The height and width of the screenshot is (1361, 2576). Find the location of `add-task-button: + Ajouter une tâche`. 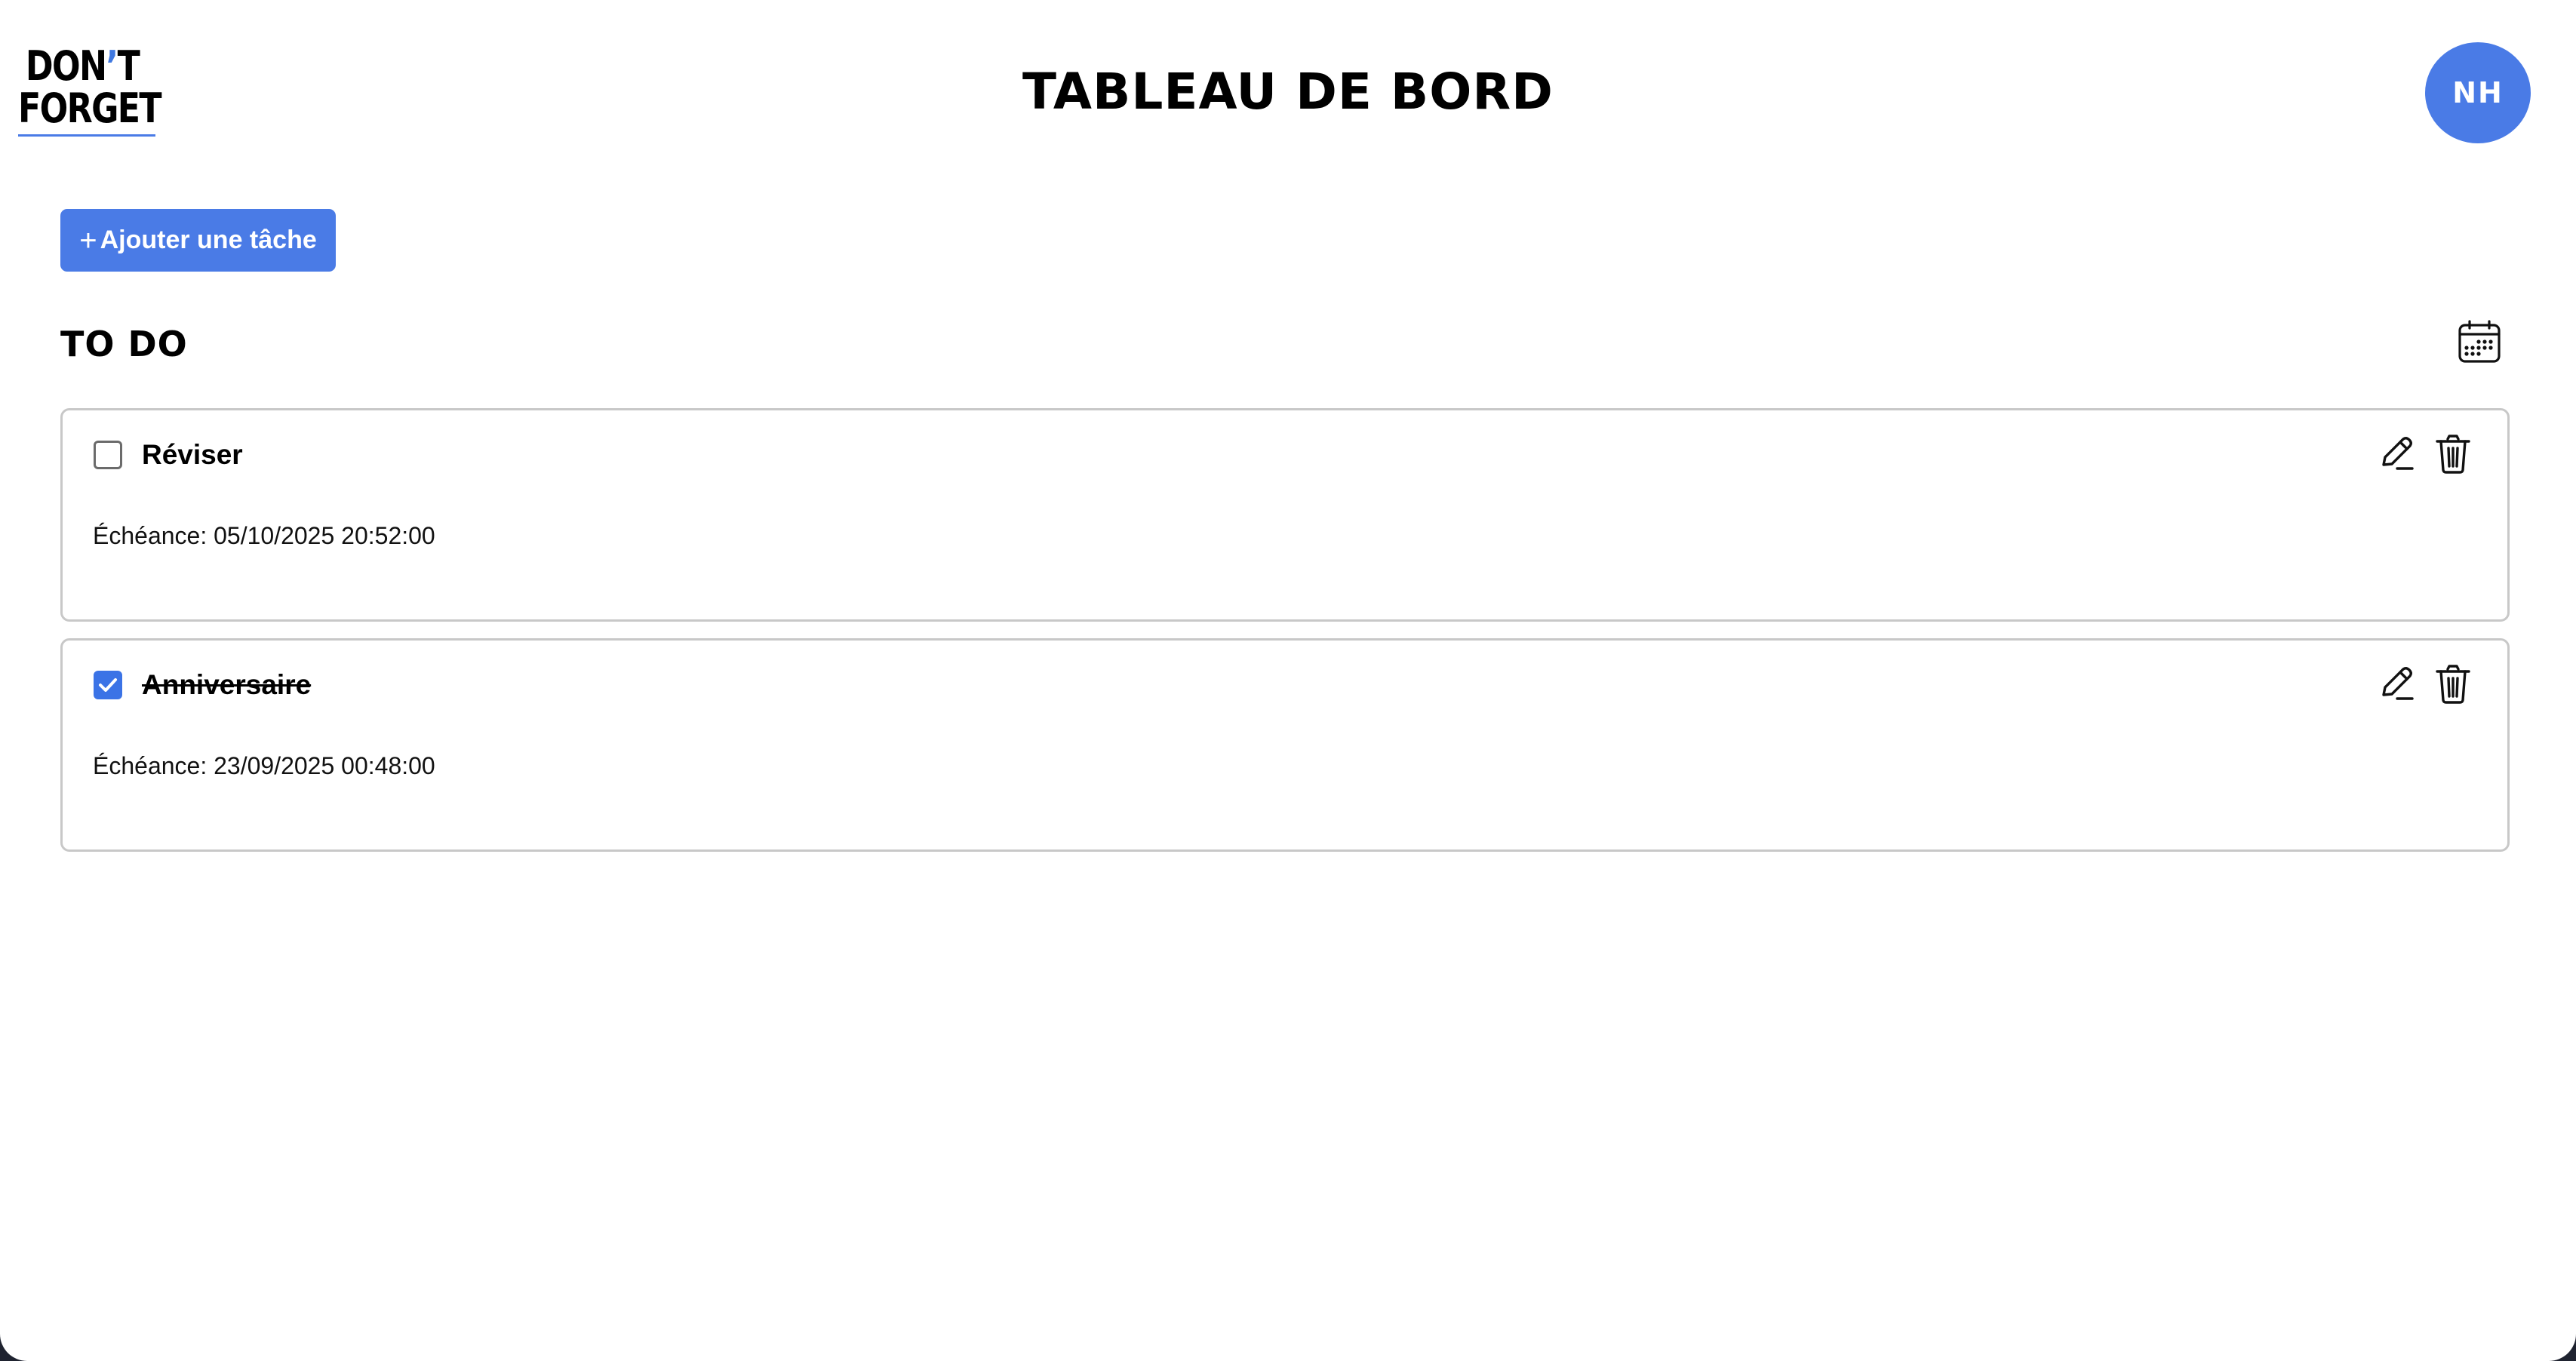

add-task-button: + Ajouter une tâche is located at coordinates (198, 240).